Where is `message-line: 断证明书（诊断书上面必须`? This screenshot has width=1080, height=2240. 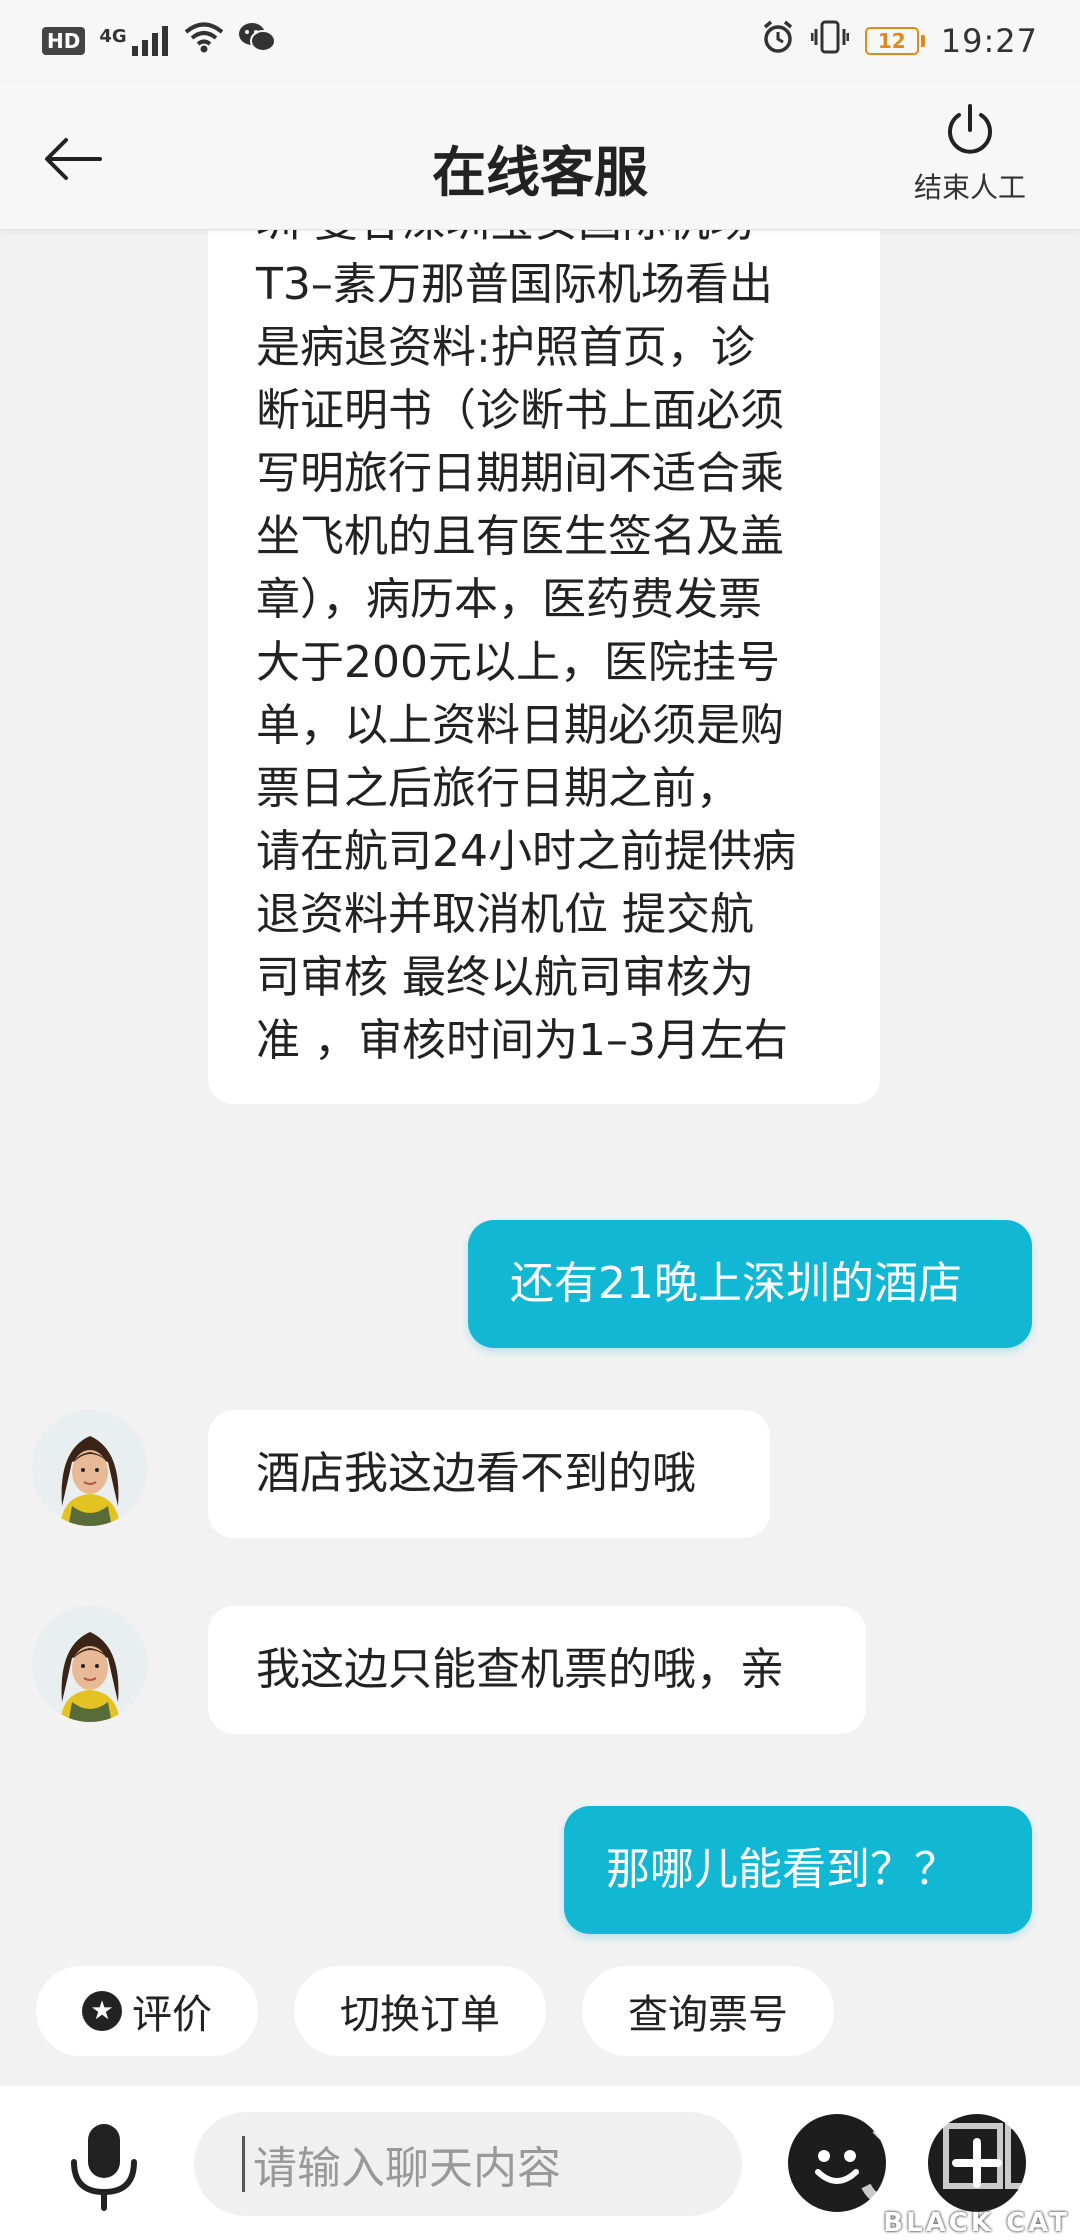 message-line: 断证明书（诊断书上面必须 is located at coordinates (520, 410).